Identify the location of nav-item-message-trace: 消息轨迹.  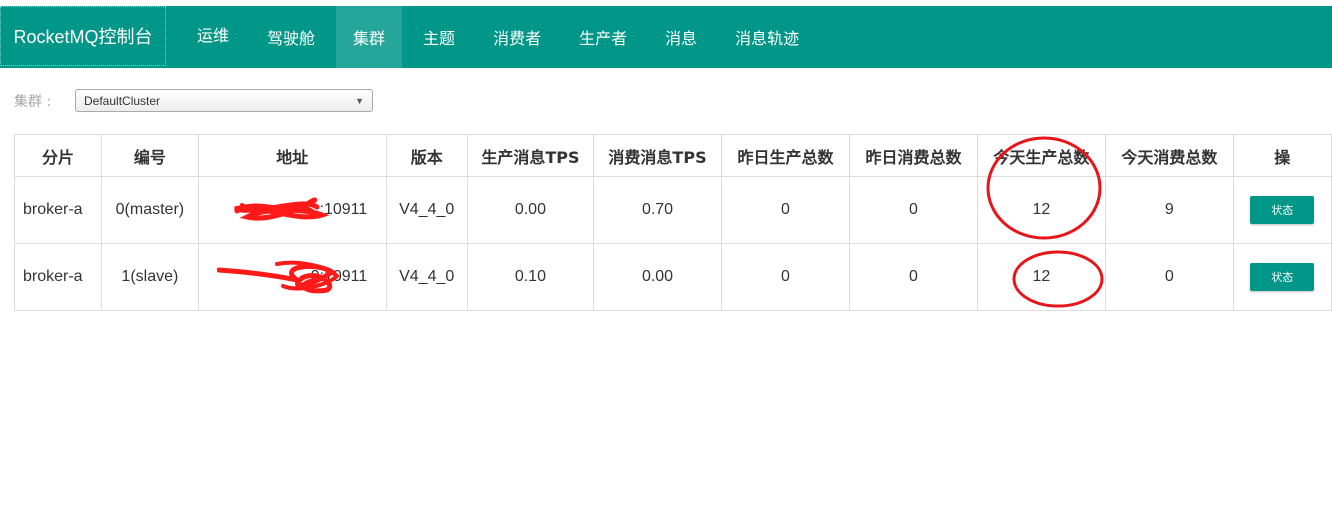
(767, 37).